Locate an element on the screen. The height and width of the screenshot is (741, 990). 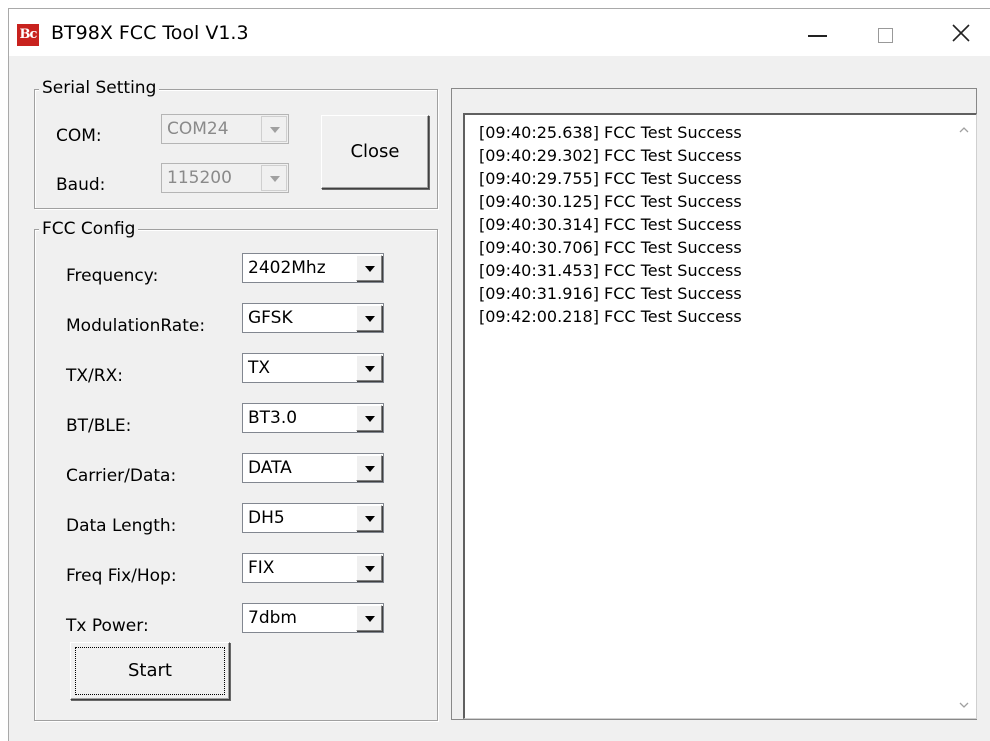
log-line: [09:40:30.314] FCC Test Success is located at coordinates (610, 224).